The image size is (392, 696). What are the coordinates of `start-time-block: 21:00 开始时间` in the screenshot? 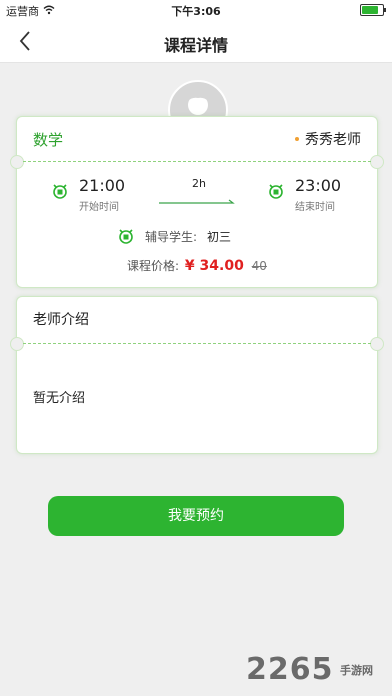 It's located at (88, 195).